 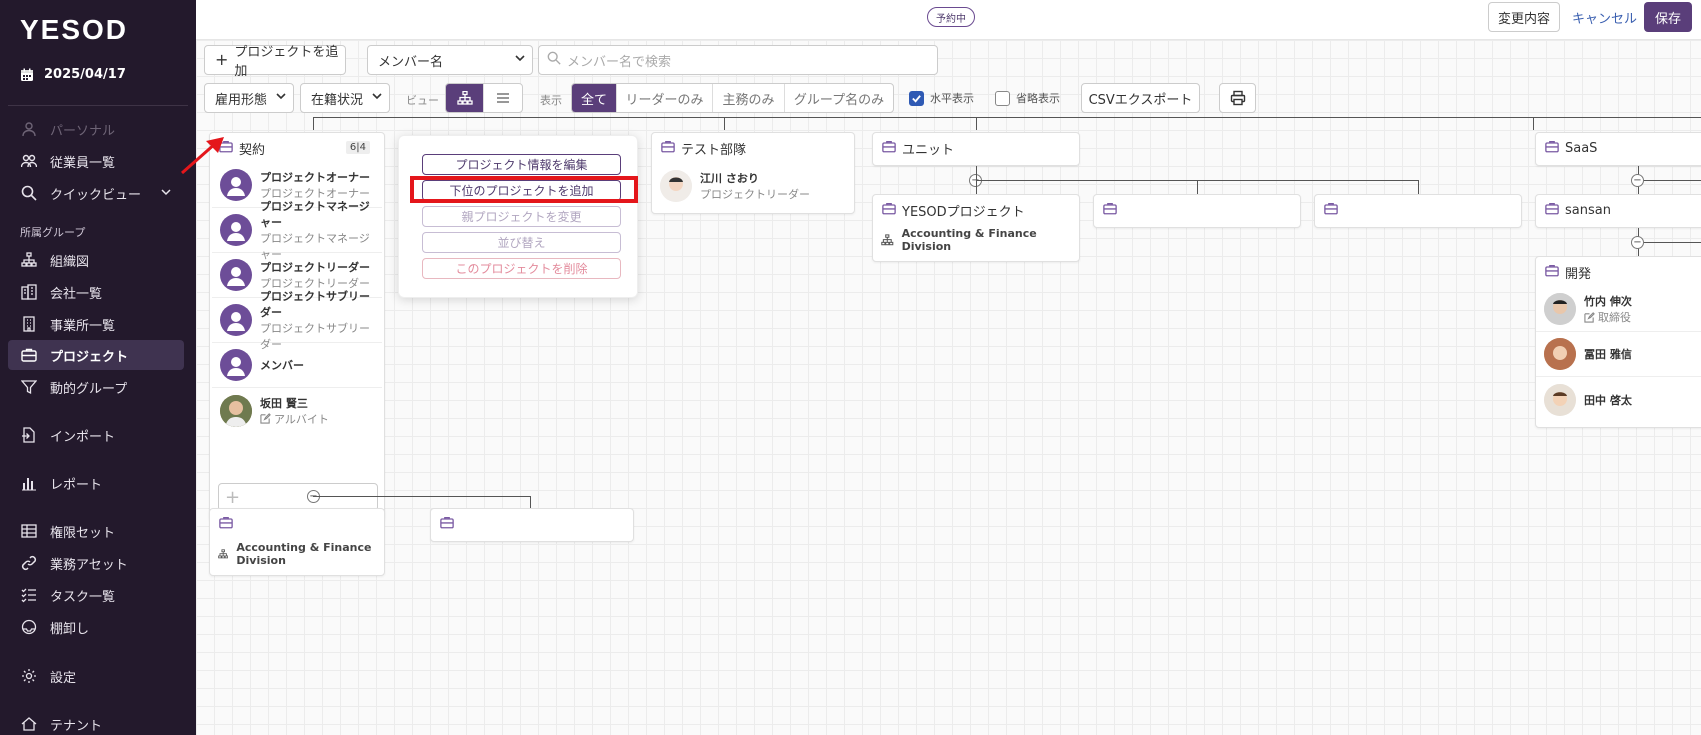 What do you see at coordinates (1618, 149) in the screenshot?
I see `project-card-saas: SaaS` at bounding box center [1618, 149].